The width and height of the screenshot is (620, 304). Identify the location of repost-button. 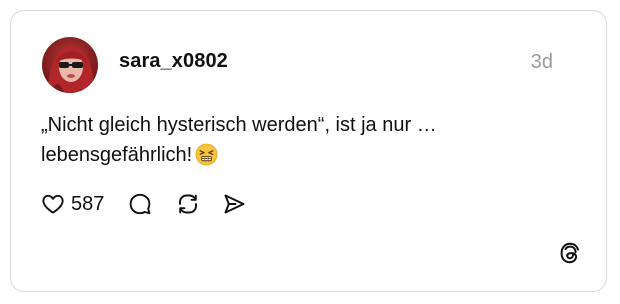
(188, 204).